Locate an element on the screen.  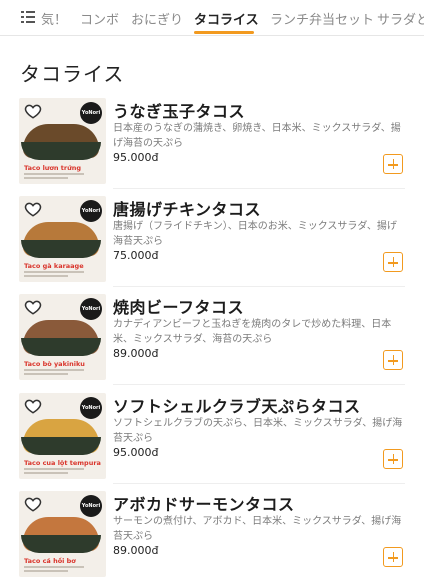
product-description: 唐揚げ（フライドチキン）、日本のお米、ミックスサラダ、揚げ海苔天ぷら is located at coordinates (255, 234).